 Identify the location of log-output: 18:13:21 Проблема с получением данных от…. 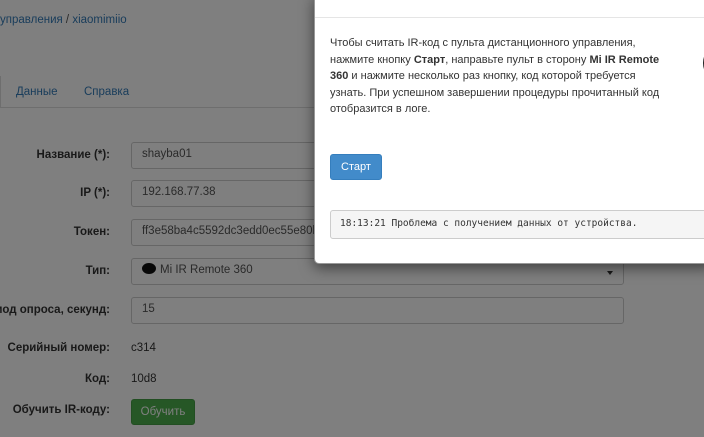
(517, 224).